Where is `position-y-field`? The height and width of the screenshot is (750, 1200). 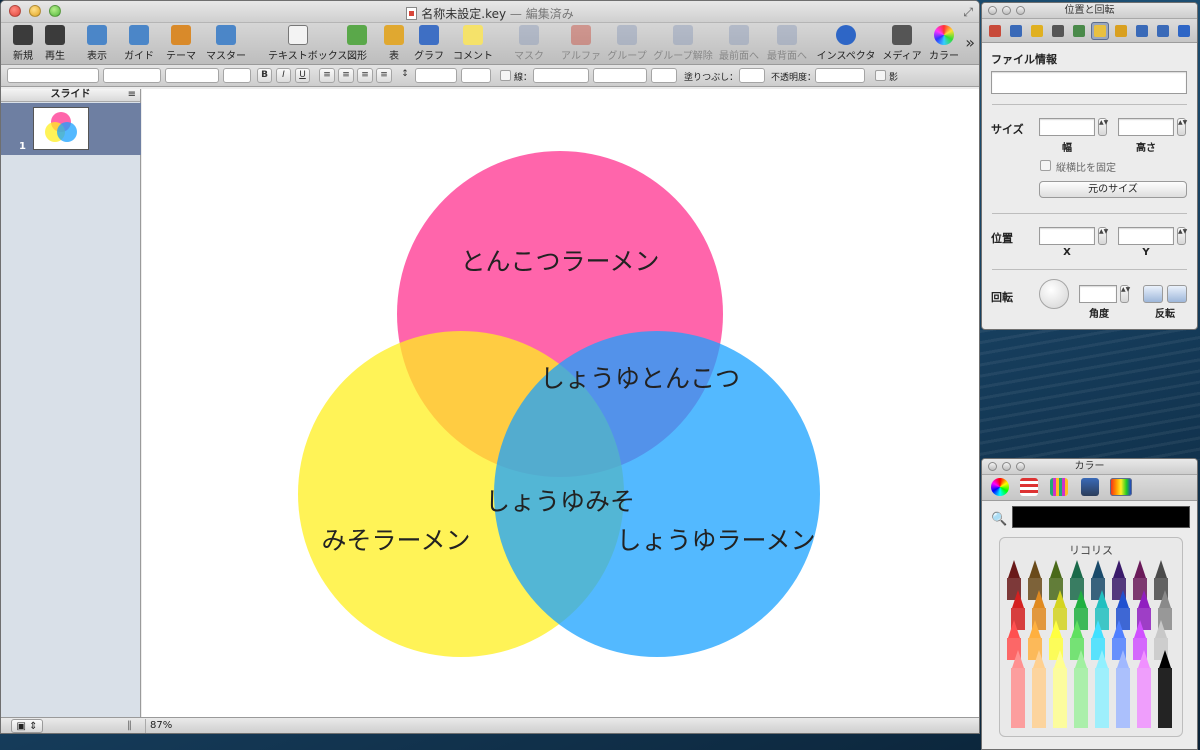 position-y-field is located at coordinates (1146, 236).